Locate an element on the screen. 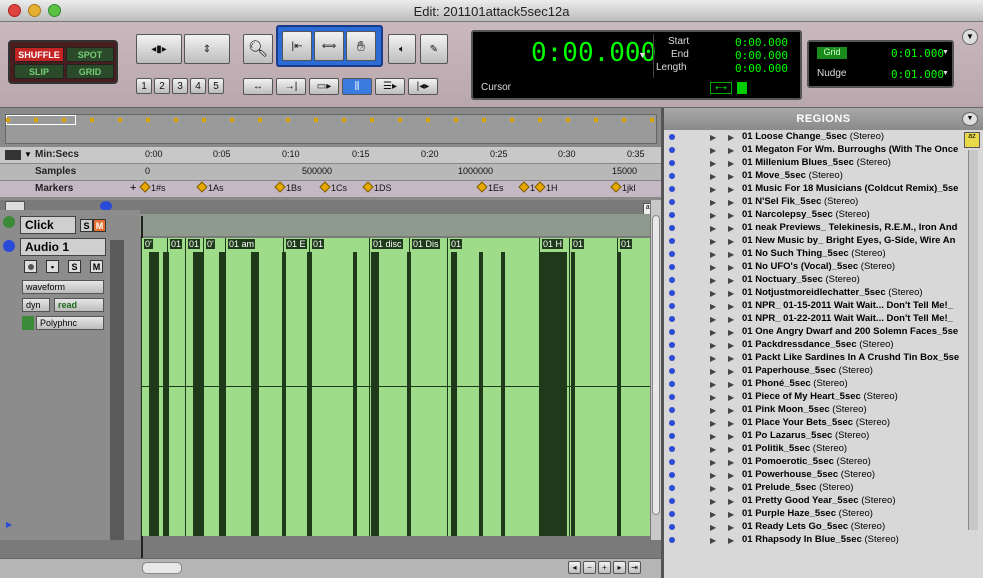  insert-enable-icon is located at coordinates (28, 323).